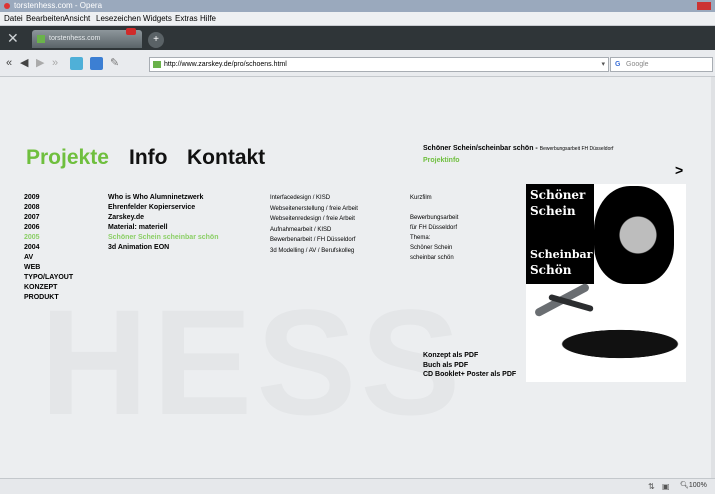  I want to click on edit-icon: ✎, so click(114, 63).